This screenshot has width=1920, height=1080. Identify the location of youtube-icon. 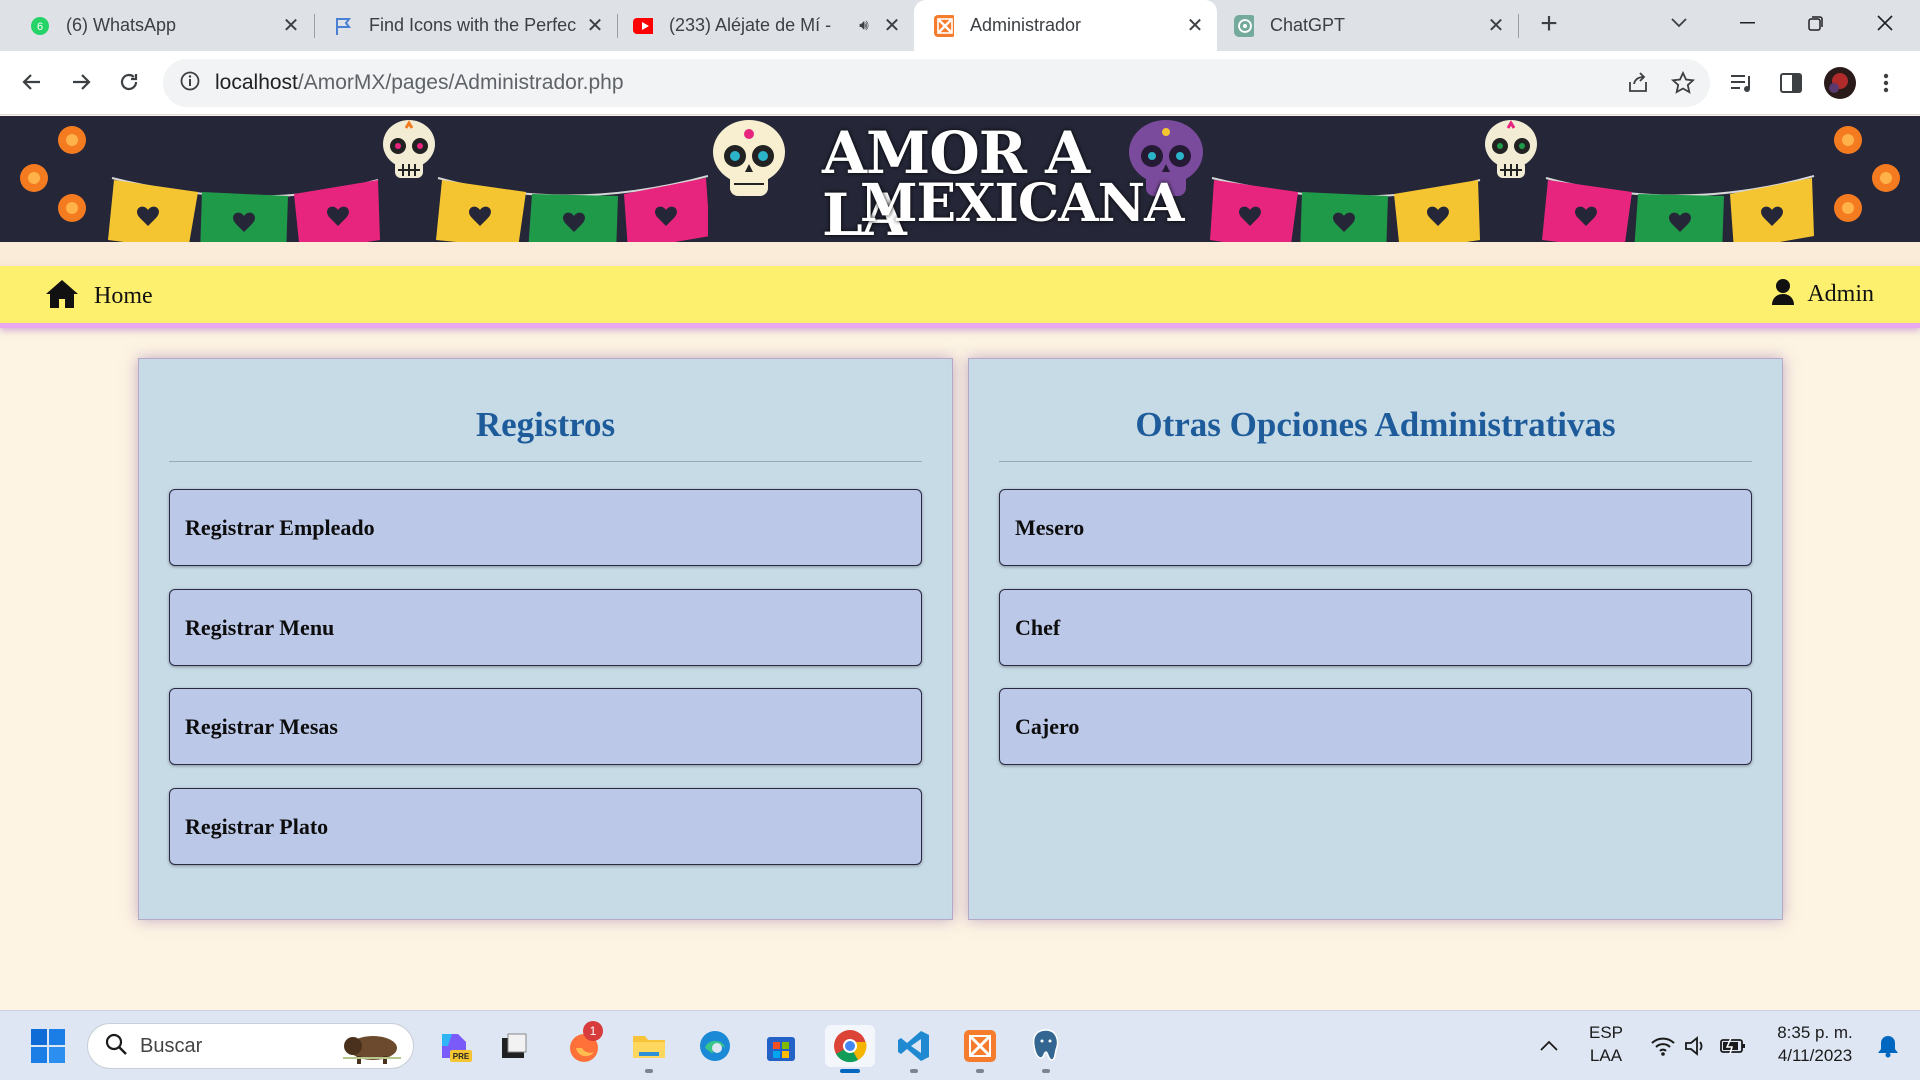
(643, 26).